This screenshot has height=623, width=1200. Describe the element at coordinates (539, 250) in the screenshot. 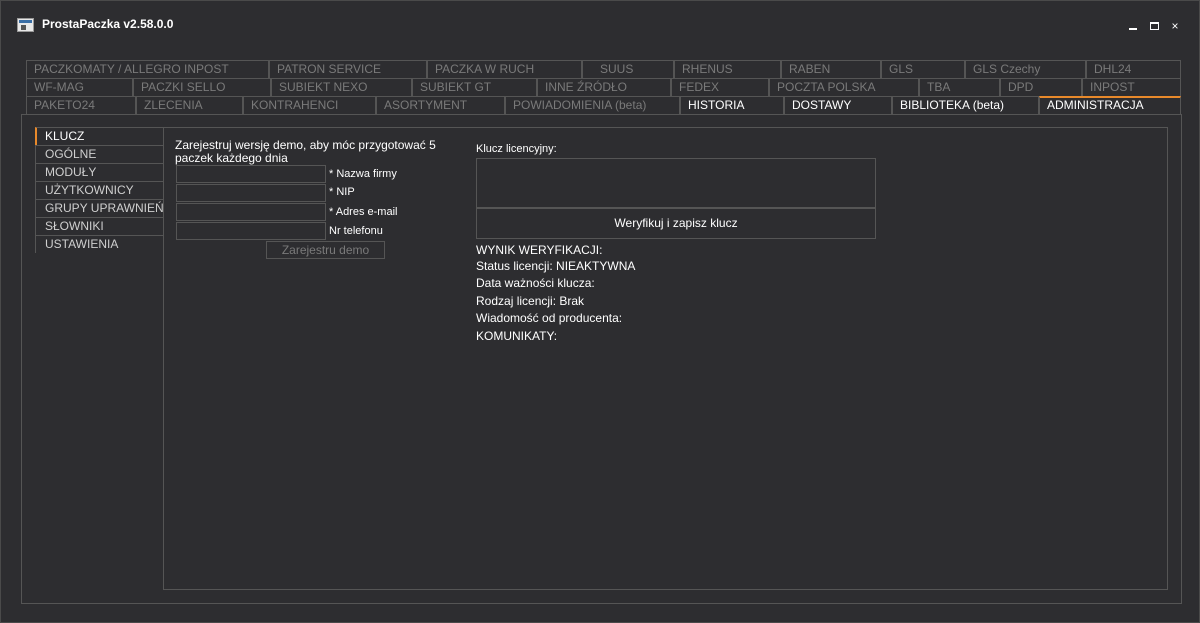

I see `verification-result-heading: WYNIK WERYFIKACJI:` at that location.